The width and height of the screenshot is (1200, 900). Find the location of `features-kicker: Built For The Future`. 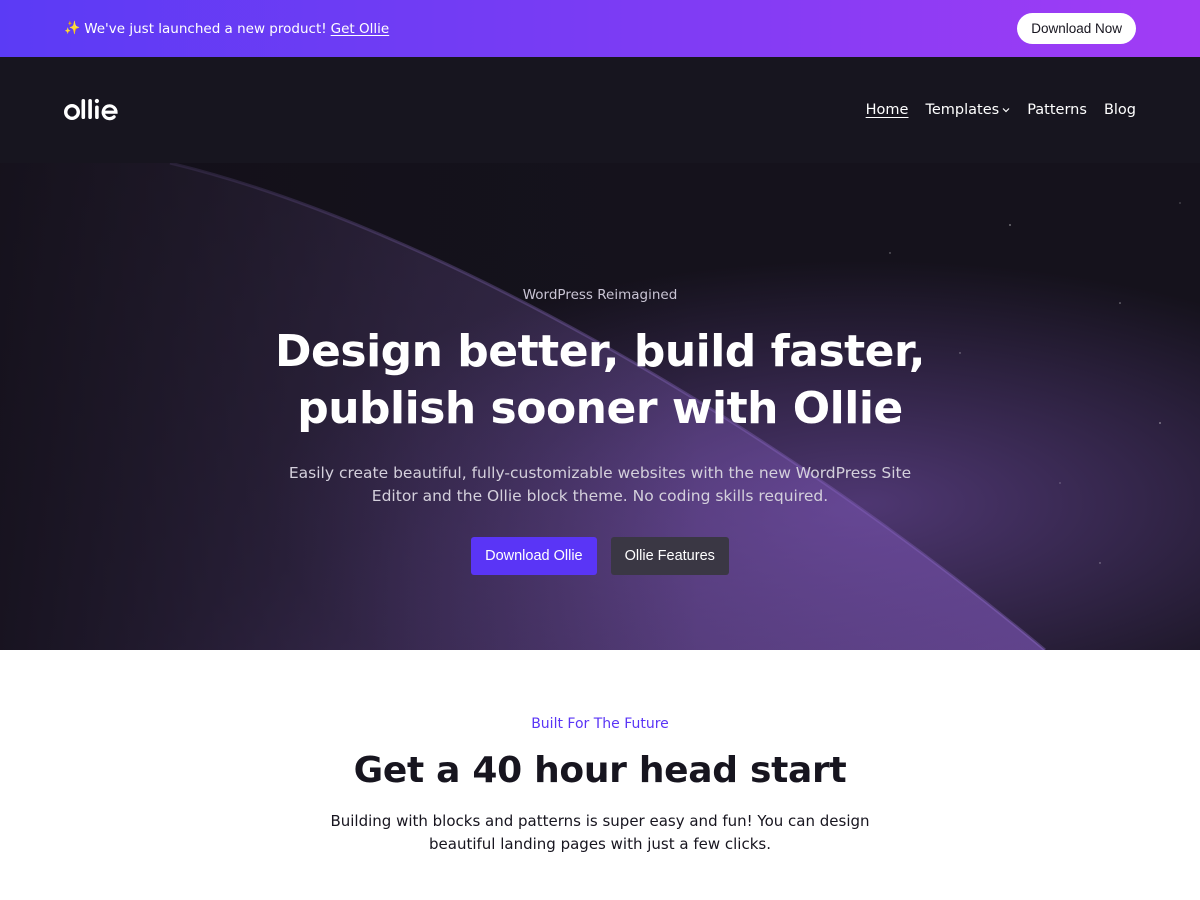

features-kicker: Built For The Future is located at coordinates (600, 724).